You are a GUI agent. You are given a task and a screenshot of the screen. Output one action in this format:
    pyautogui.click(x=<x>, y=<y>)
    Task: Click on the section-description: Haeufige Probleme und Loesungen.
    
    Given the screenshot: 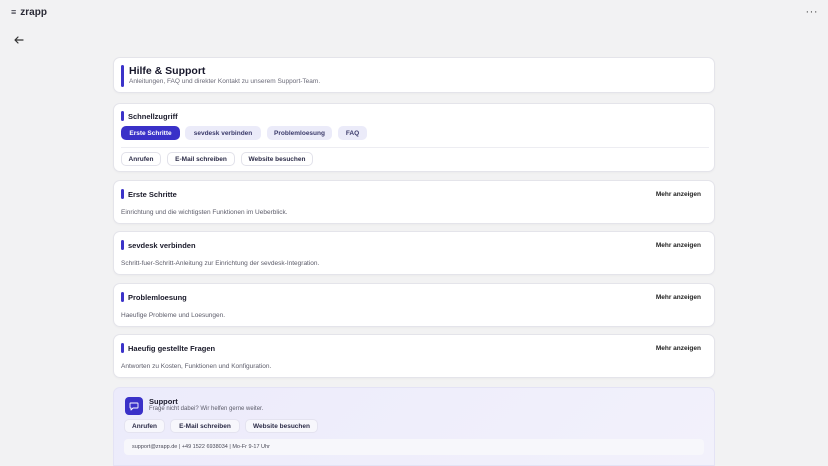 What is the action you would take?
    pyautogui.click(x=173, y=315)
    